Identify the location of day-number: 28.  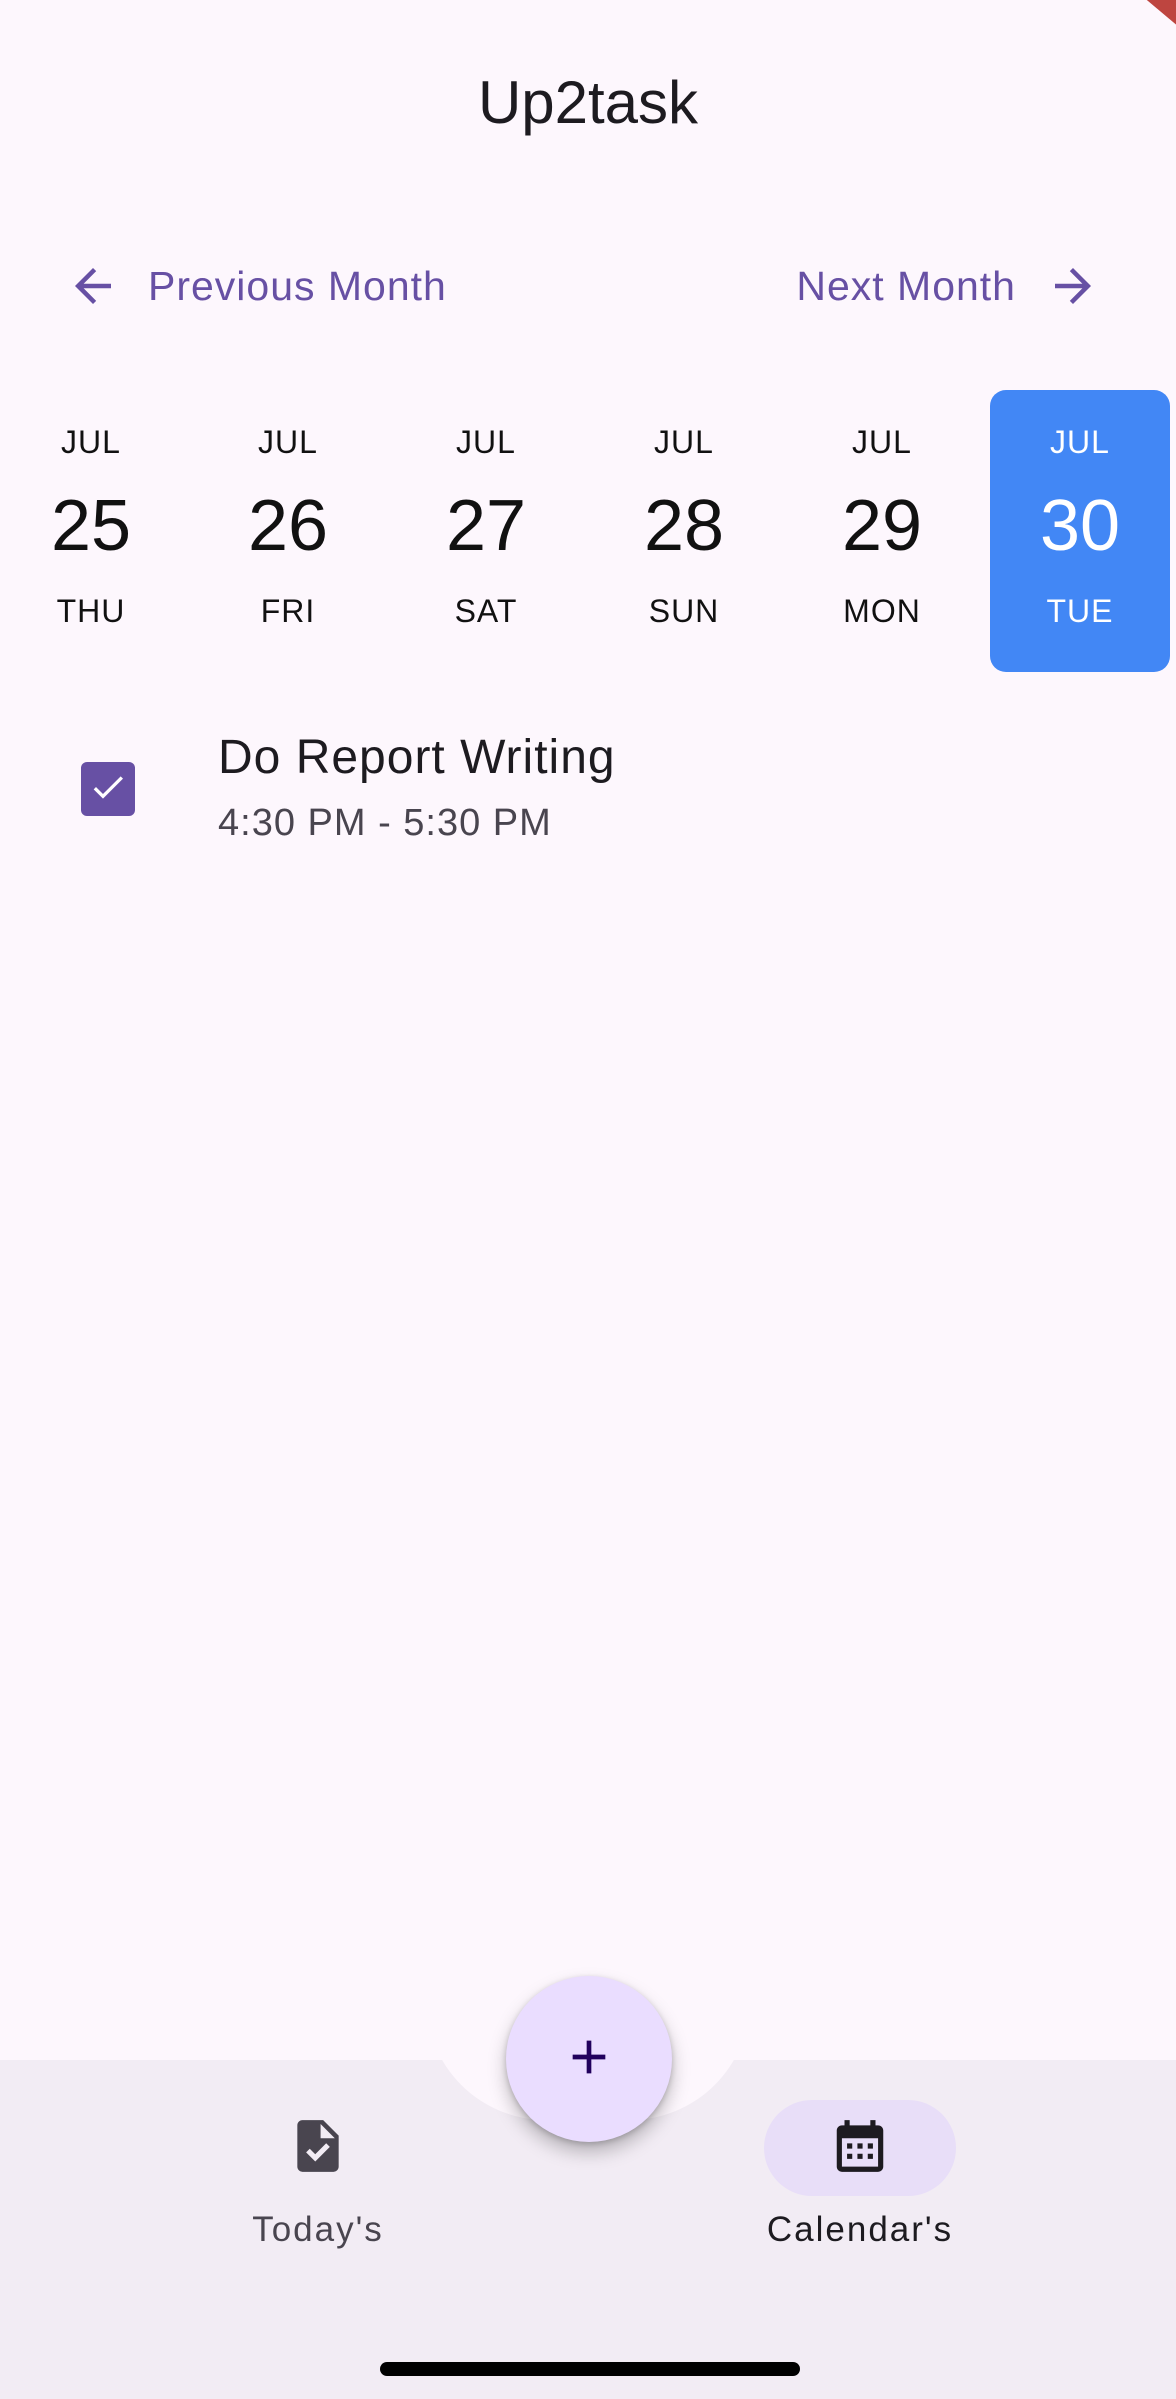
(684, 526).